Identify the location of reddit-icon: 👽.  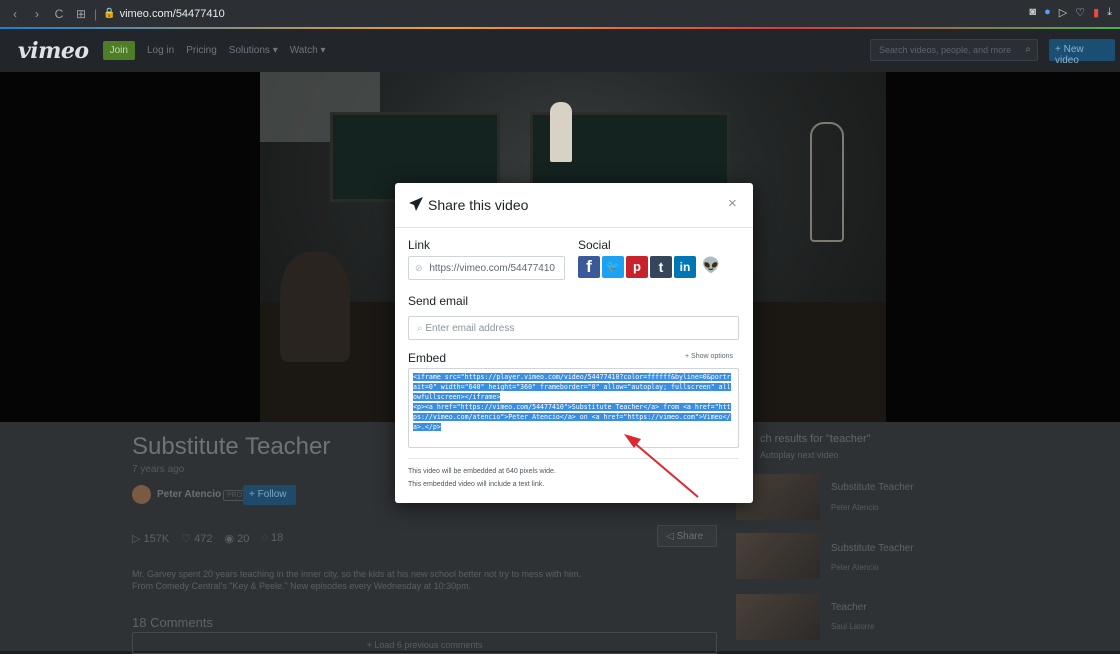
(711, 266).